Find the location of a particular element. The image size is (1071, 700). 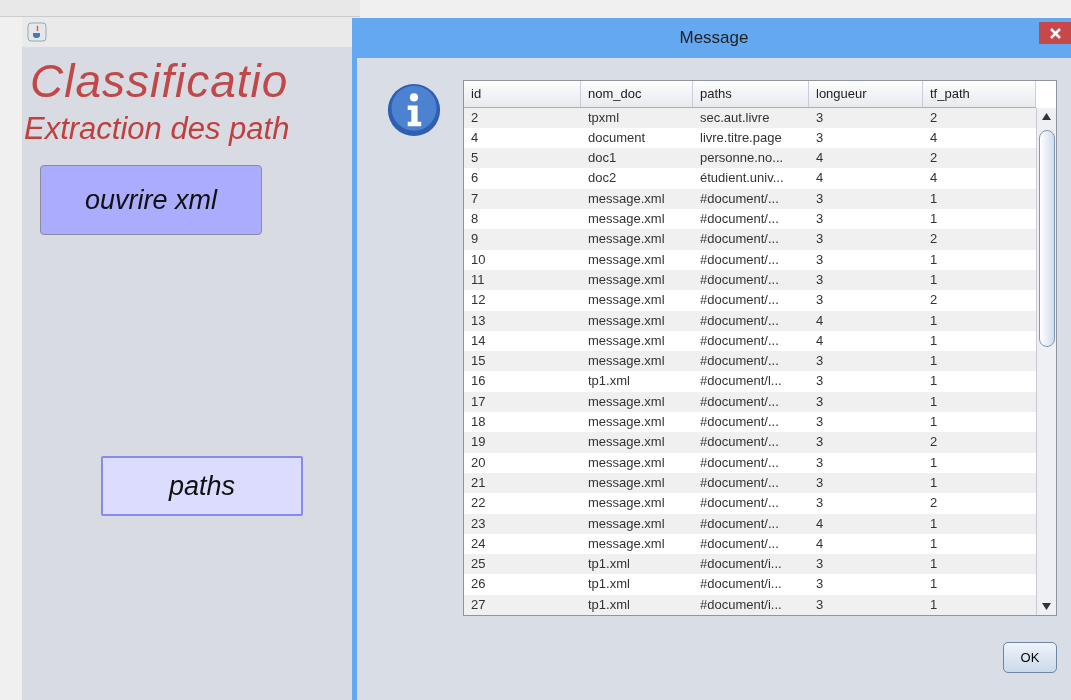

table-cell-text: doc2 is located at coordinates (602, 178).